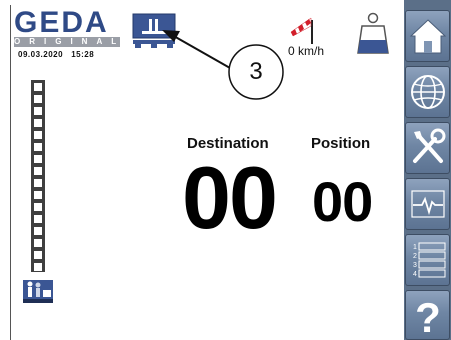  I want to click on logo-text: GEDA, so click(61, 21).